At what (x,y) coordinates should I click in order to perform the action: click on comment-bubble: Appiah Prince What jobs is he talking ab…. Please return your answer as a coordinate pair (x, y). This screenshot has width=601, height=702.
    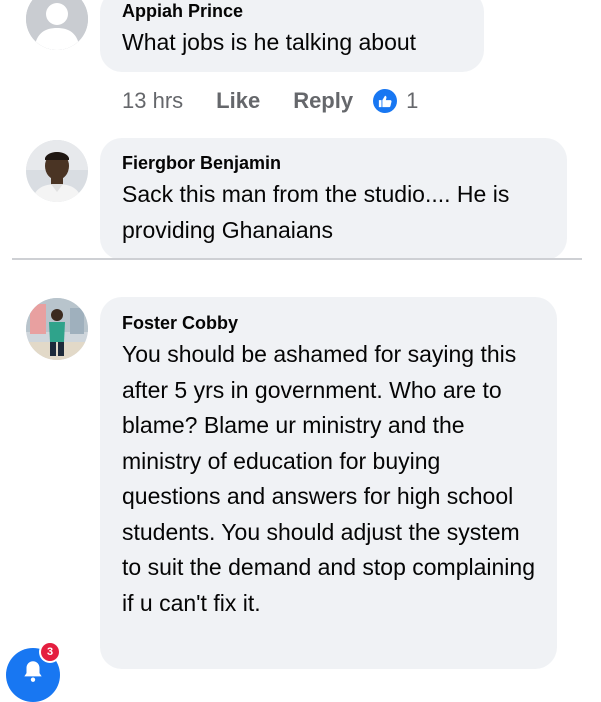
    Looking at the image, I should click on (292, 36).